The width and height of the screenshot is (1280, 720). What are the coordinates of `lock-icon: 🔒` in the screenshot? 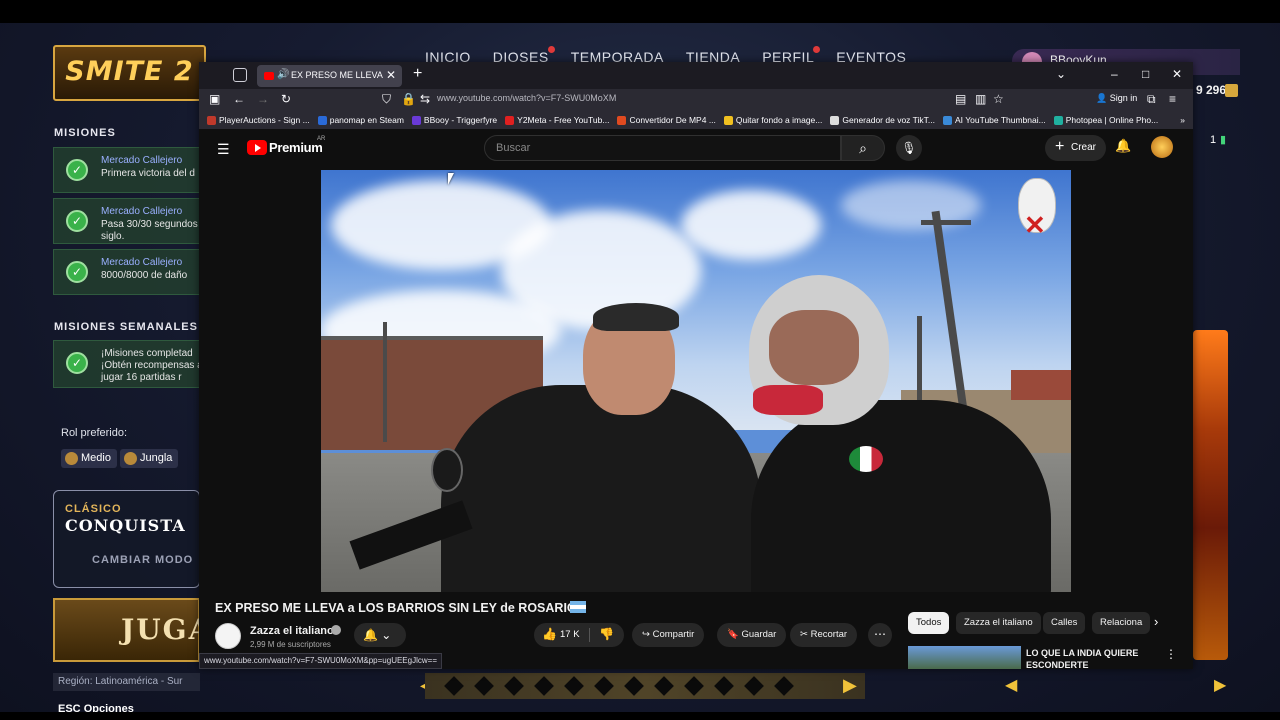 It's located at (408, 99).